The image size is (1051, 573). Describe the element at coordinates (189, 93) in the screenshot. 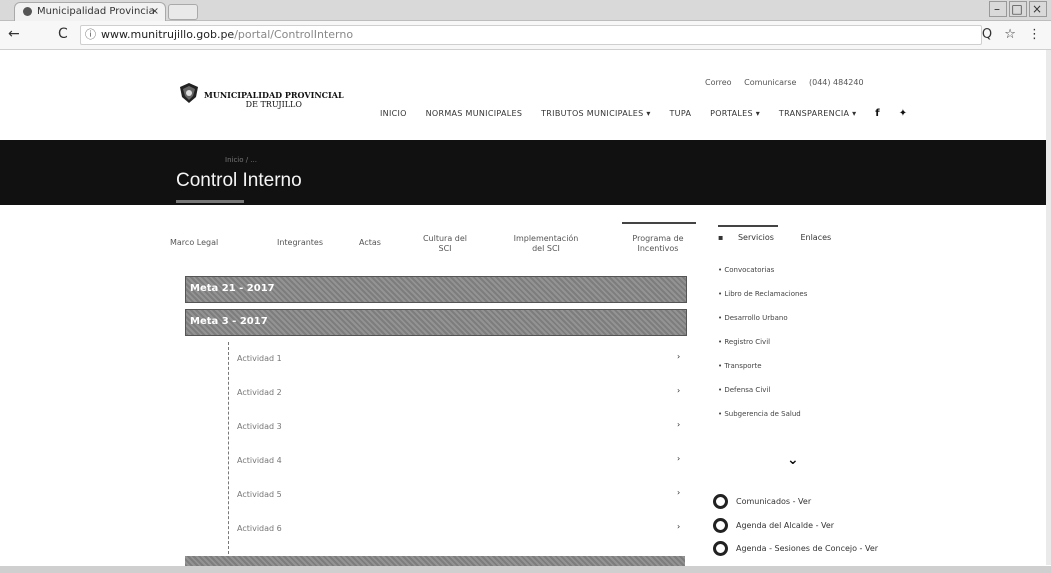

I see `municipal-crest-icon` at that location.